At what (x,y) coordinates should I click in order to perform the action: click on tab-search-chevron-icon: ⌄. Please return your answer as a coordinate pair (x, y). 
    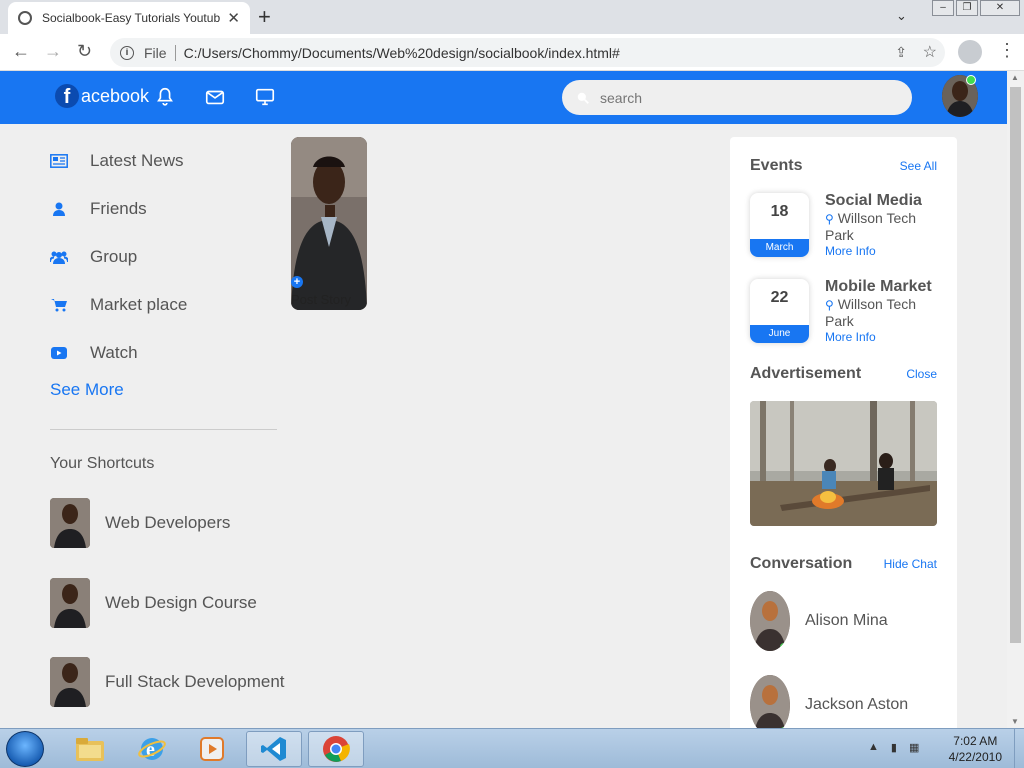
    Looking at the image, I should click on (901, 16).